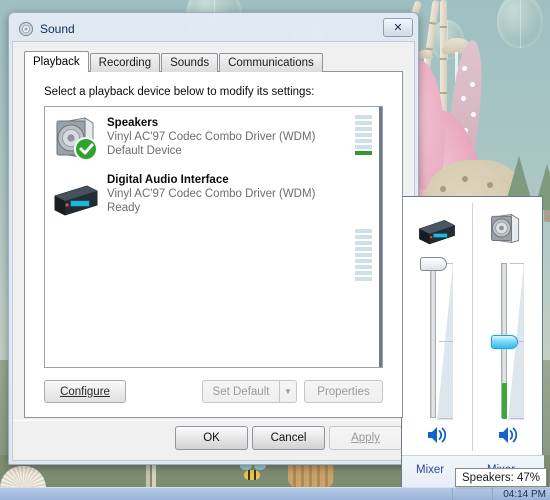 The image size is (550, 500). I want to click on volume-slider-thumb-digital-audio, so click(433, 264).